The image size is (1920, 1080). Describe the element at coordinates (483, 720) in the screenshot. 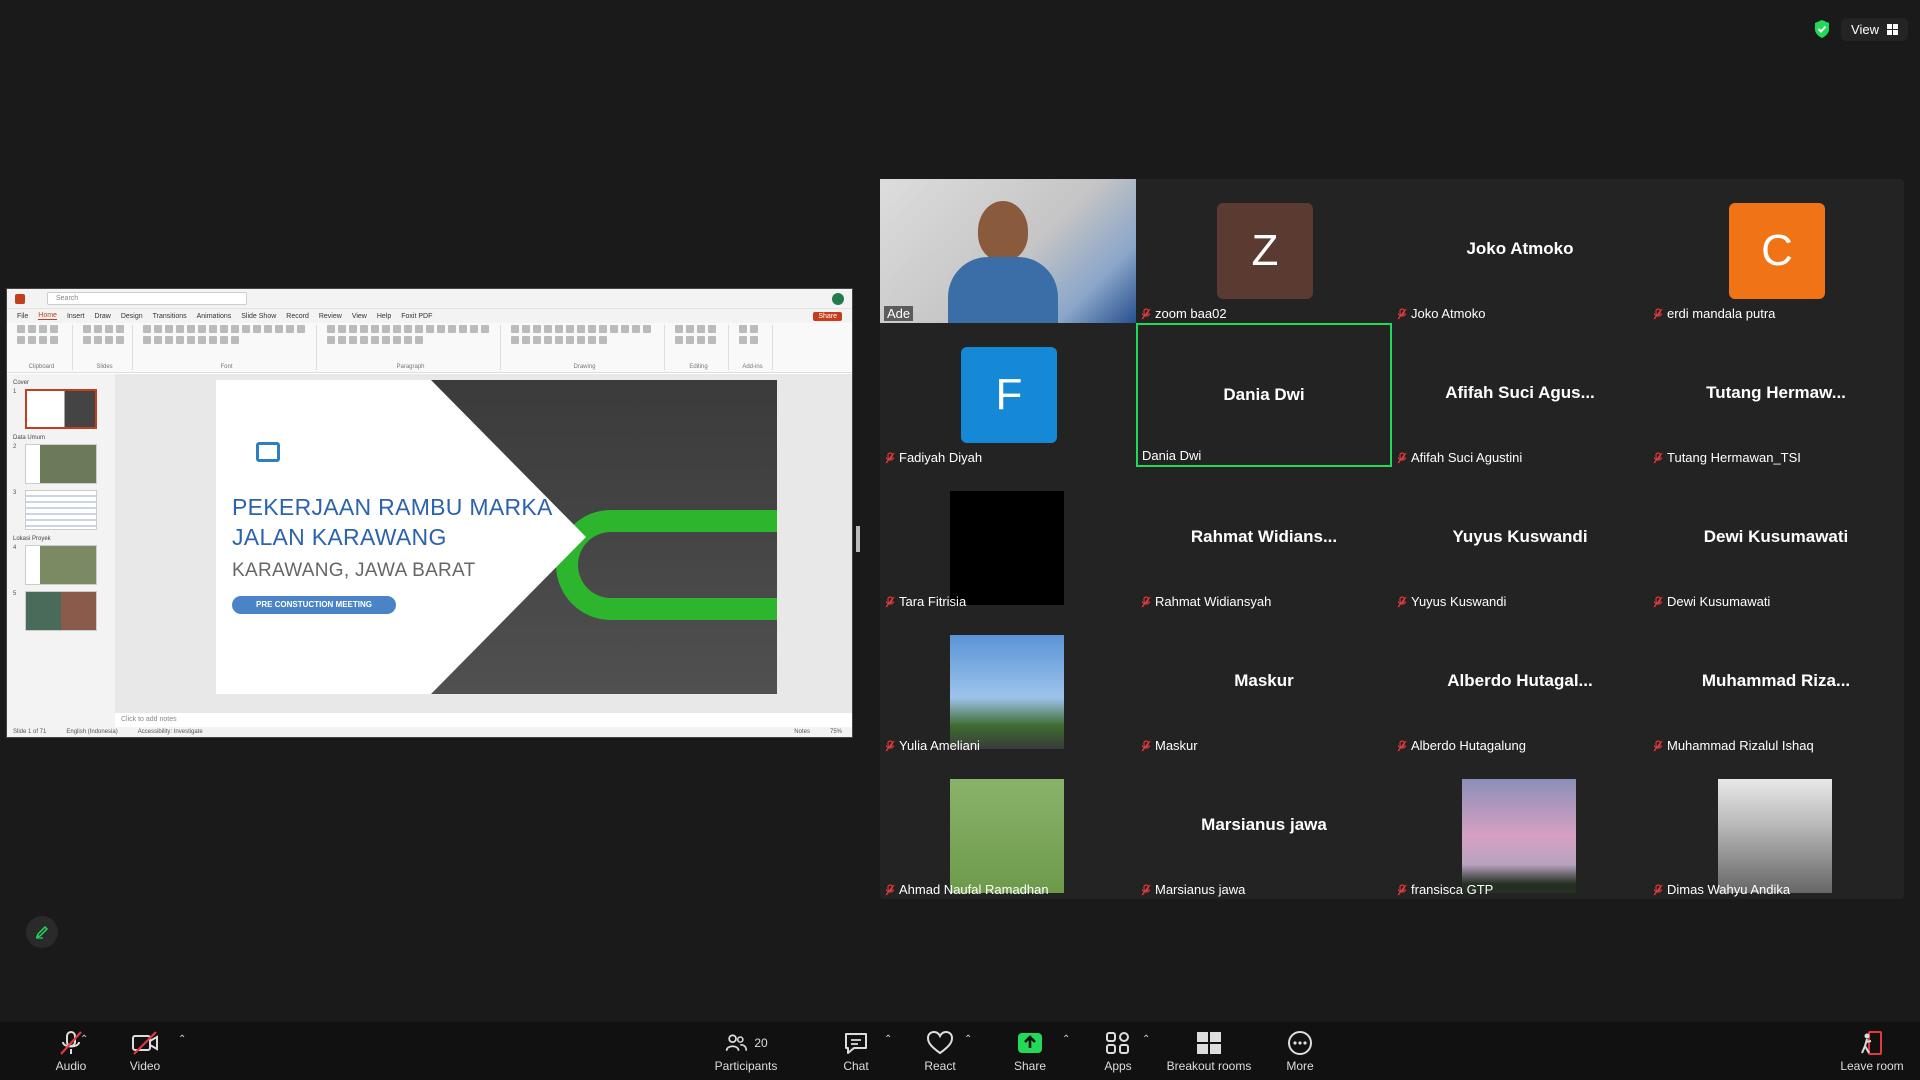

I see `notes-placeholder: Click to add notes` at that location.